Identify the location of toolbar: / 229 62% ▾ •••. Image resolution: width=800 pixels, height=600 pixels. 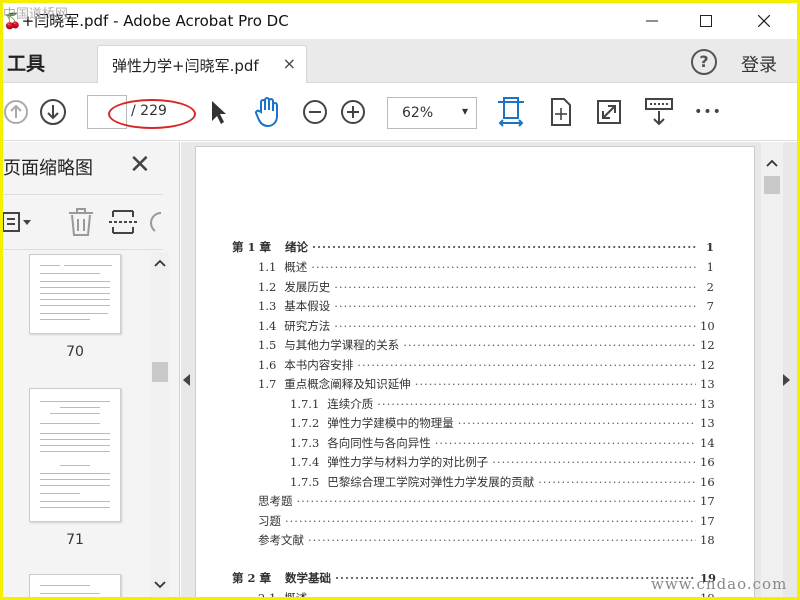
(400, 112).